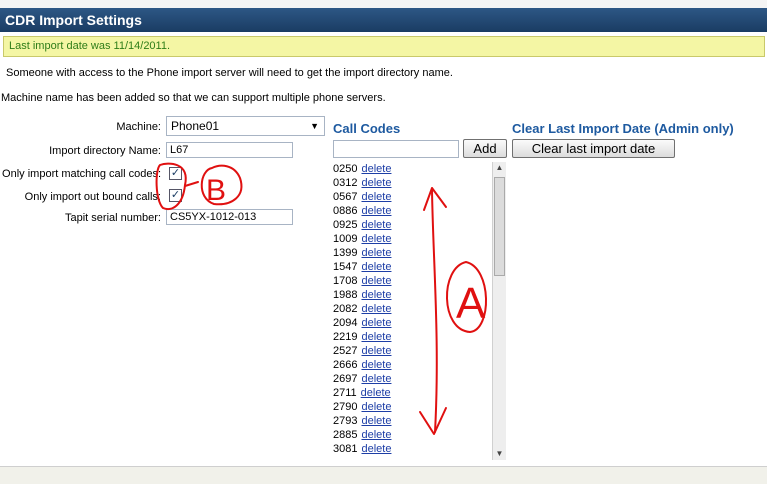  What do you see at coordinates (499, 226) in the screenshot?
I see `scrollbar-thumb` at bounding box center [499, 226].